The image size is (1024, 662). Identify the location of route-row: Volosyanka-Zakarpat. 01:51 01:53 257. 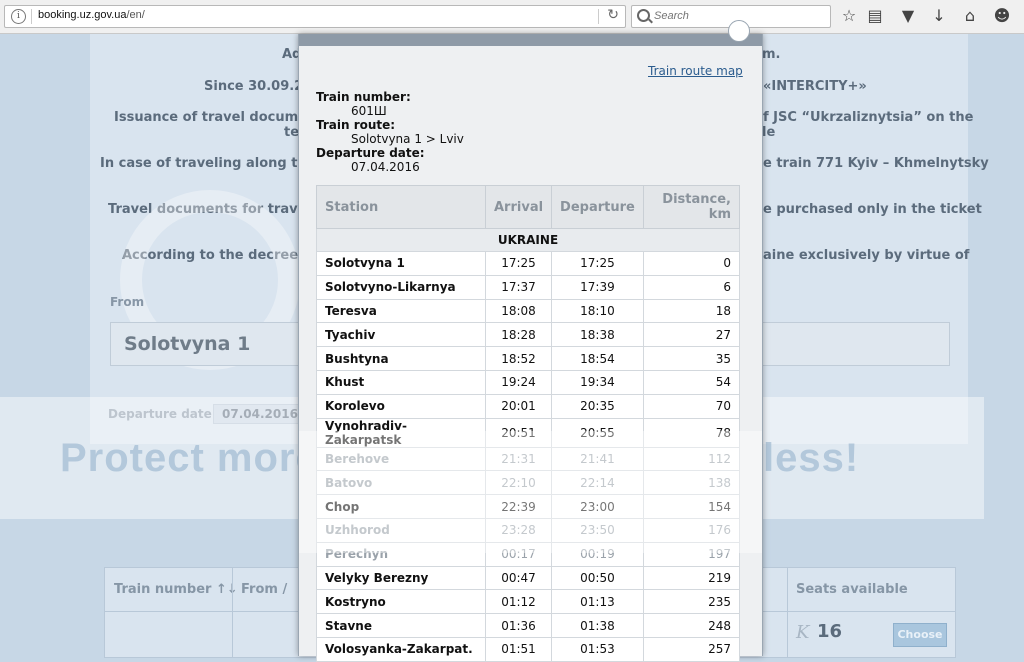
(528, 649).